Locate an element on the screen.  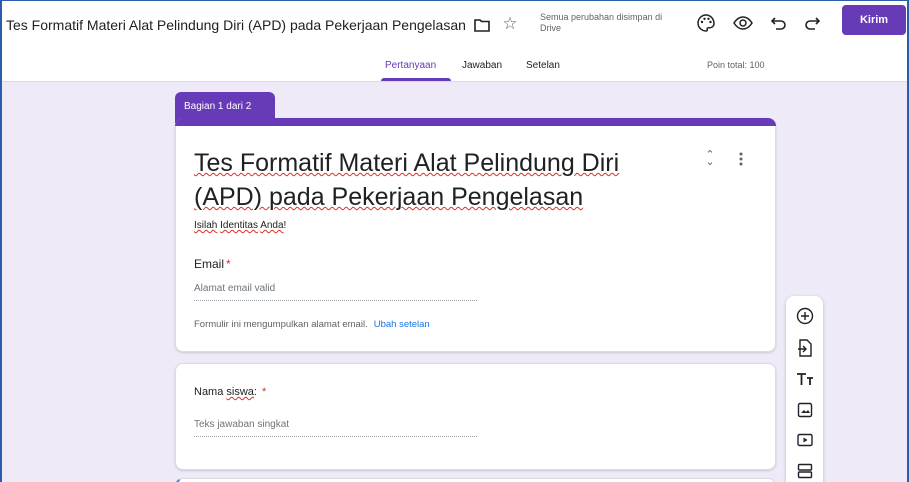
tab-active-indicator is located at coordinates (416, 79).